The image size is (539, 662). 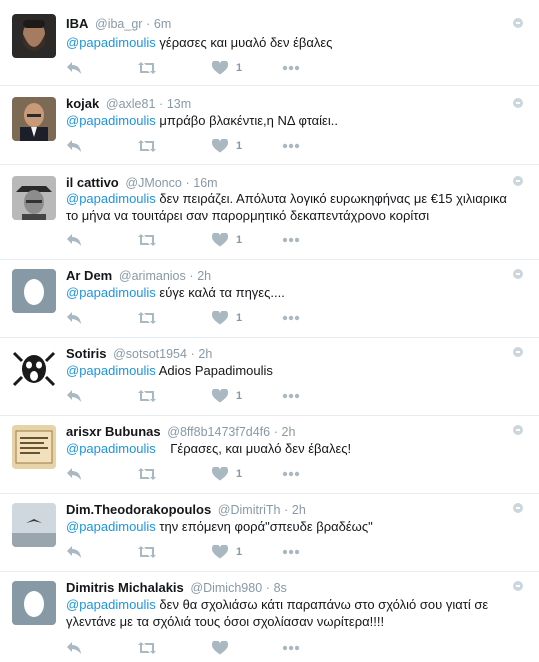 What do you see at coordinates (280, 588) in the screenshot?
I see `timestamp: 8s` at bounding box center [280, 588].